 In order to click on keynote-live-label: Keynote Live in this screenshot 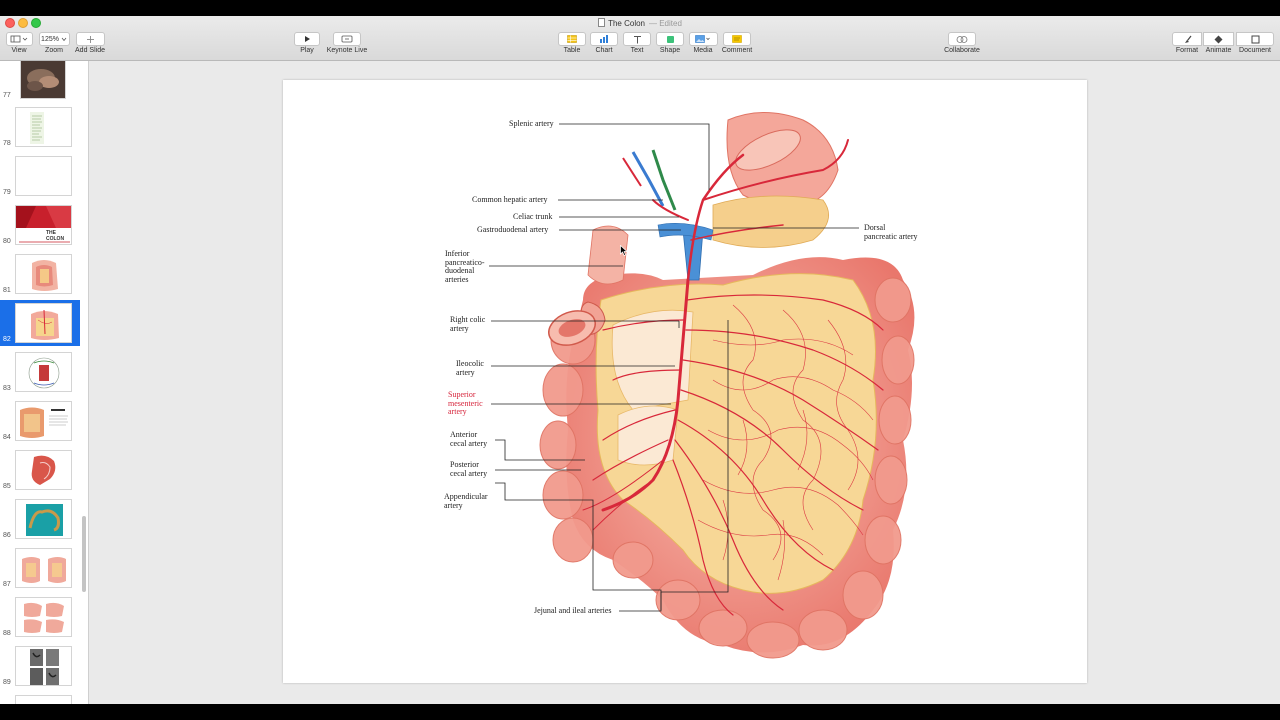, I will do `click(347, 50)`.